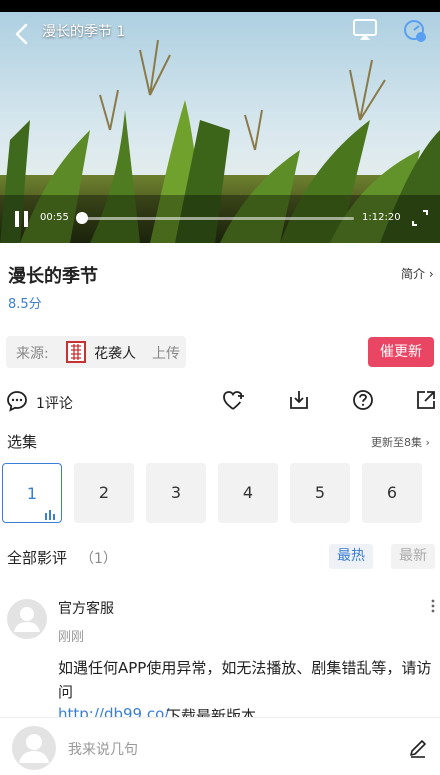 The image size is (440, 775). What do you see at coordinates (433, 606) in the screenshot?
I see `more-options-icon` at bounding box center [433, 606].